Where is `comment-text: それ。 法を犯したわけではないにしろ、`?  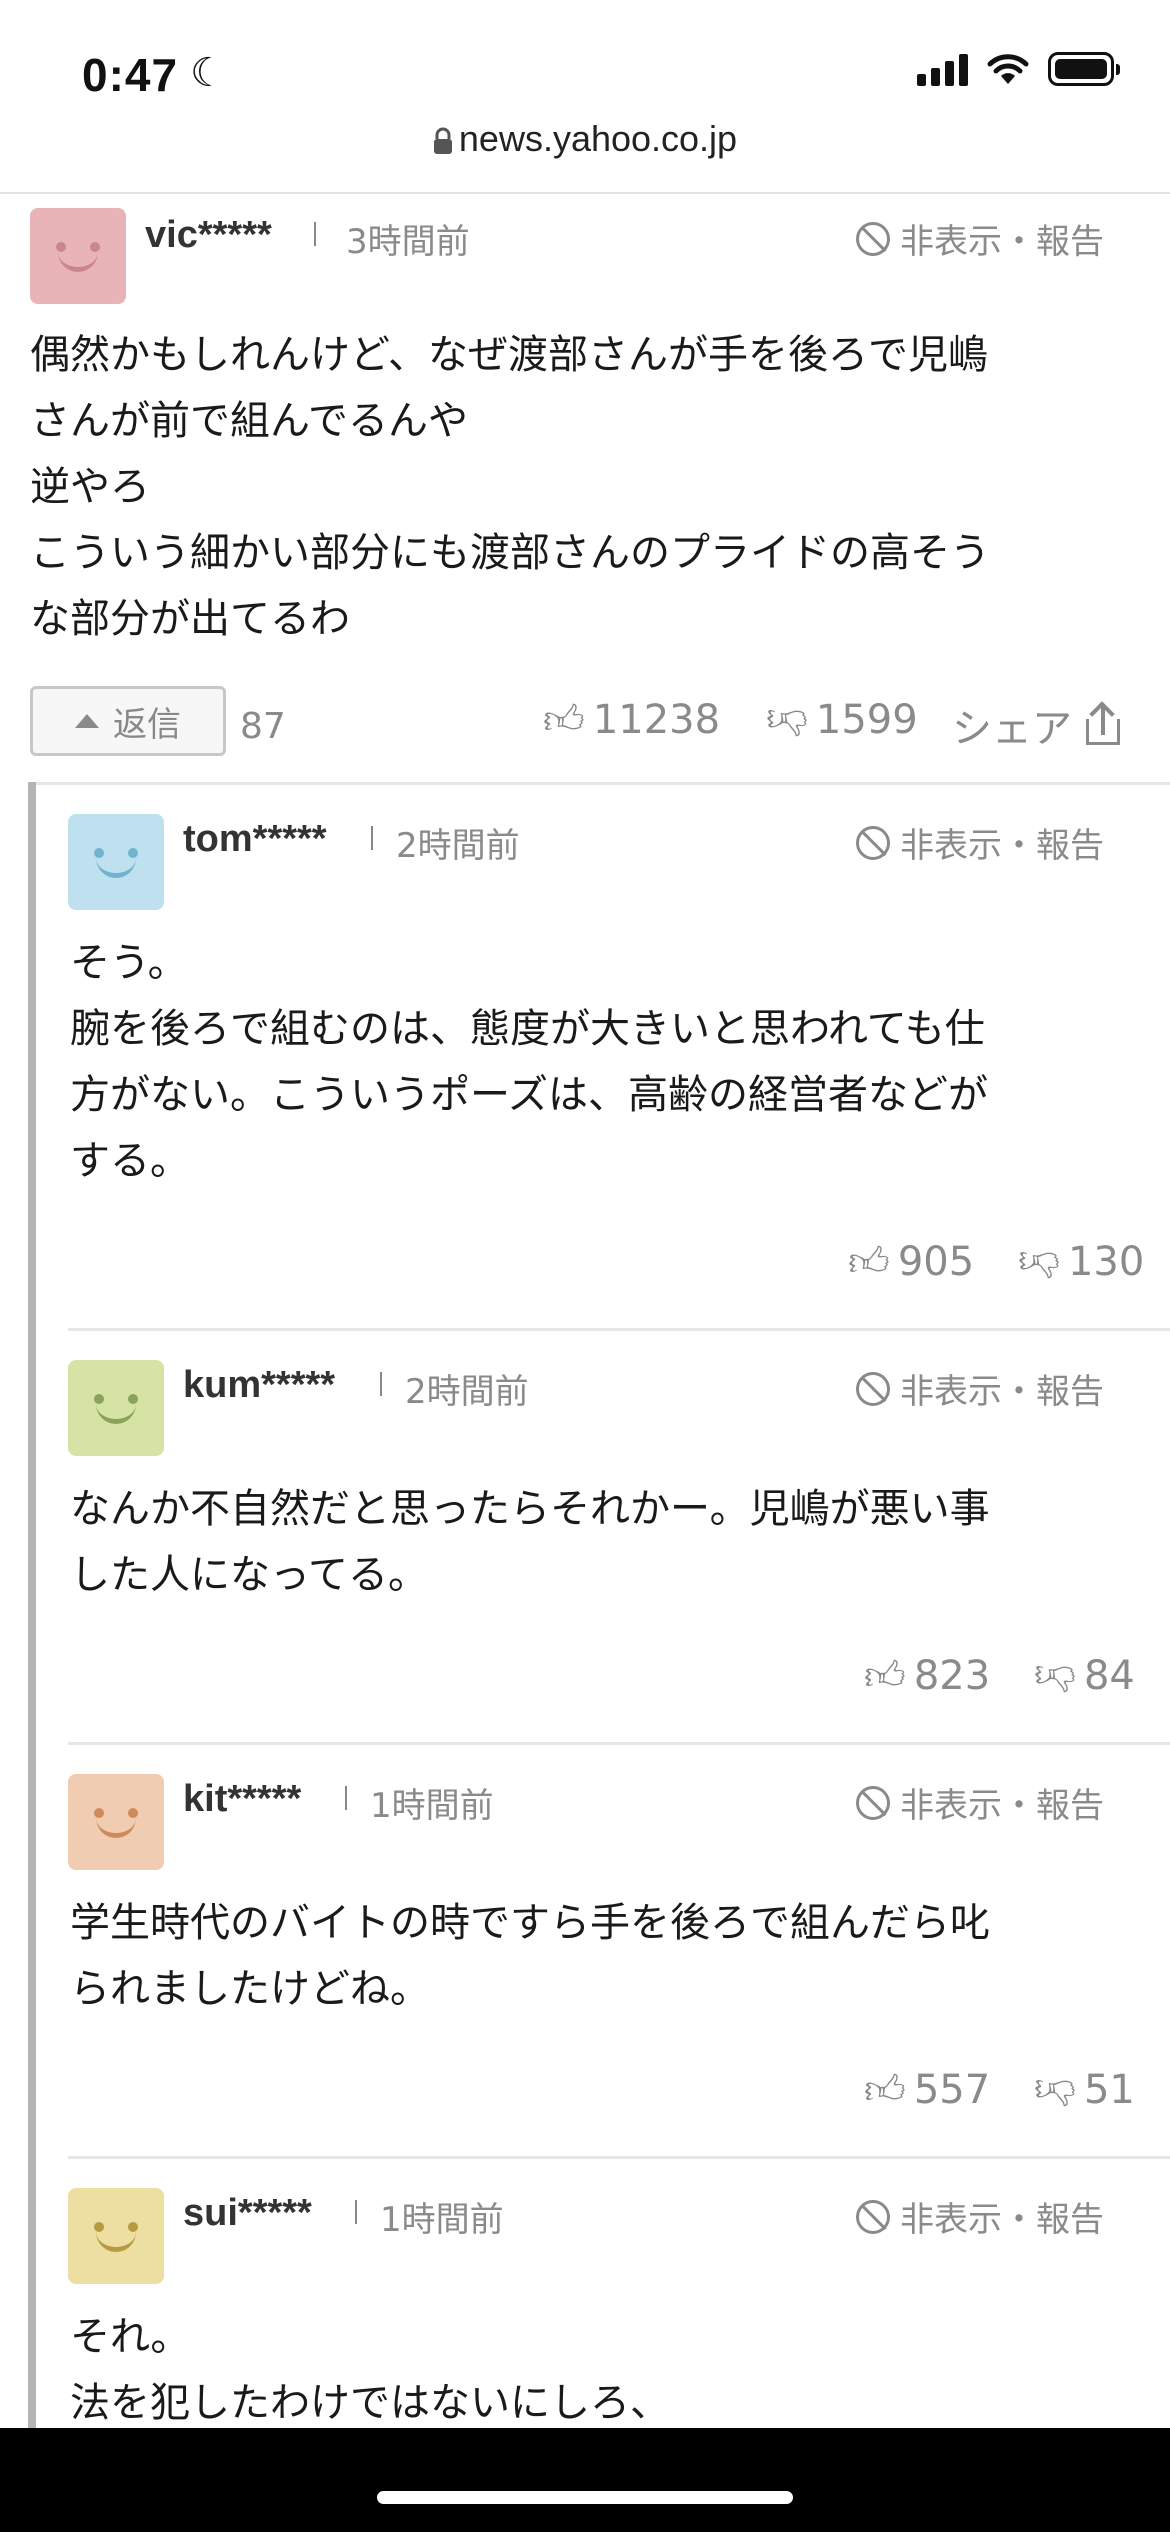
comment-text: それ。 法を犯したわけではないにしろ、 is located at coordinates (370, 2370).